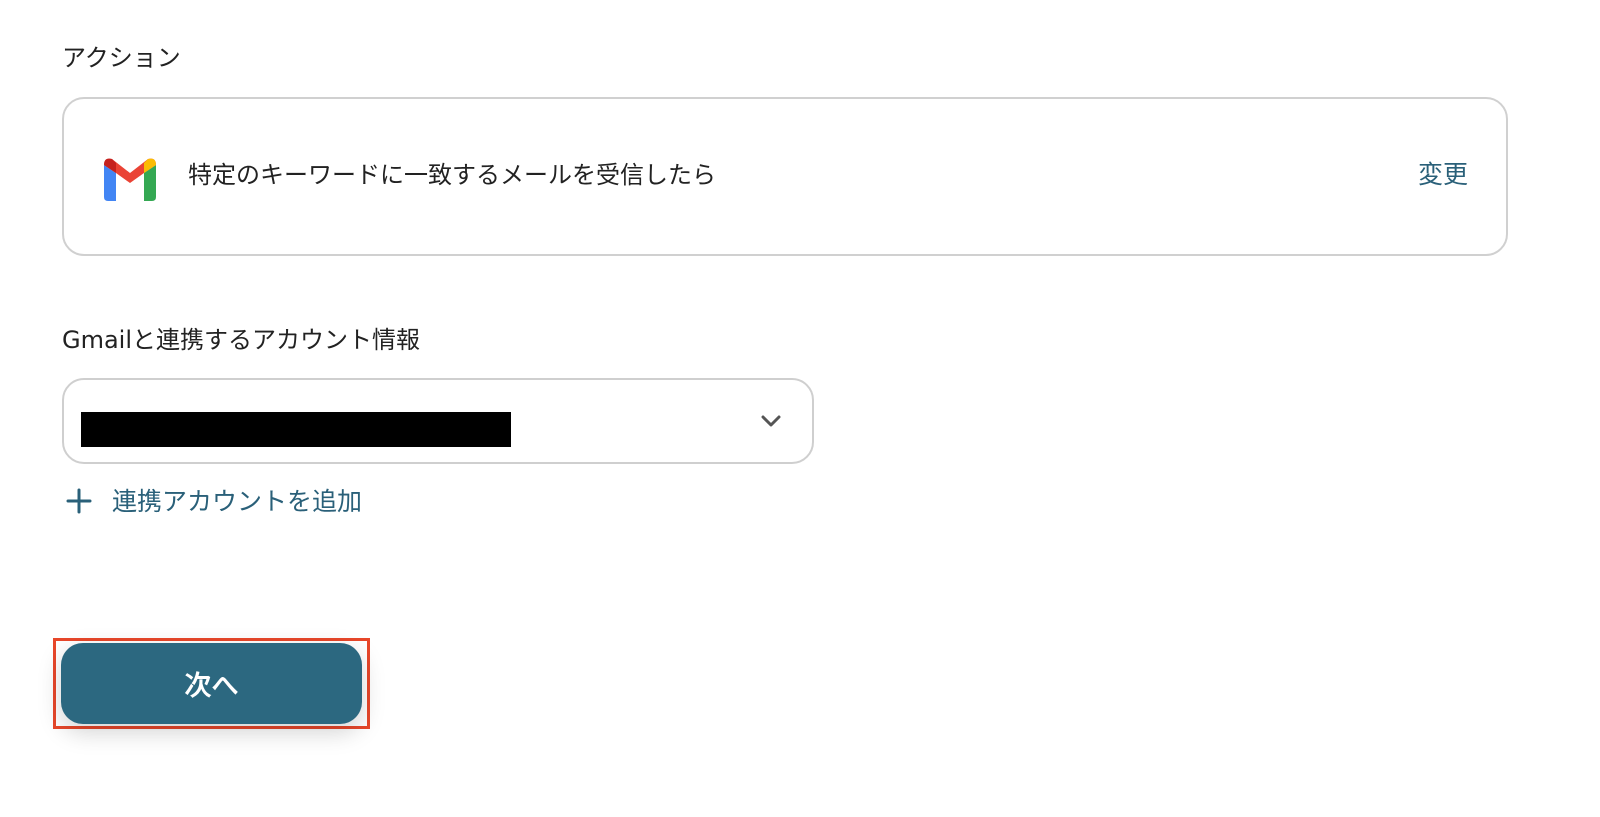 The image size is (1600, 817). I want to click on add-account-link: 連携アカウントを追加, so click(214, 501).